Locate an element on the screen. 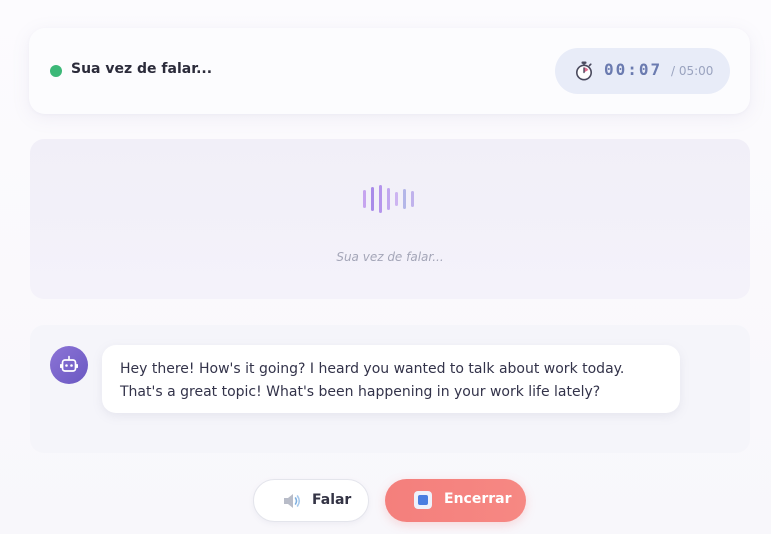 The height and width of the screenshot is (534, 771). stop-icon is located at coordinates (423, 500).